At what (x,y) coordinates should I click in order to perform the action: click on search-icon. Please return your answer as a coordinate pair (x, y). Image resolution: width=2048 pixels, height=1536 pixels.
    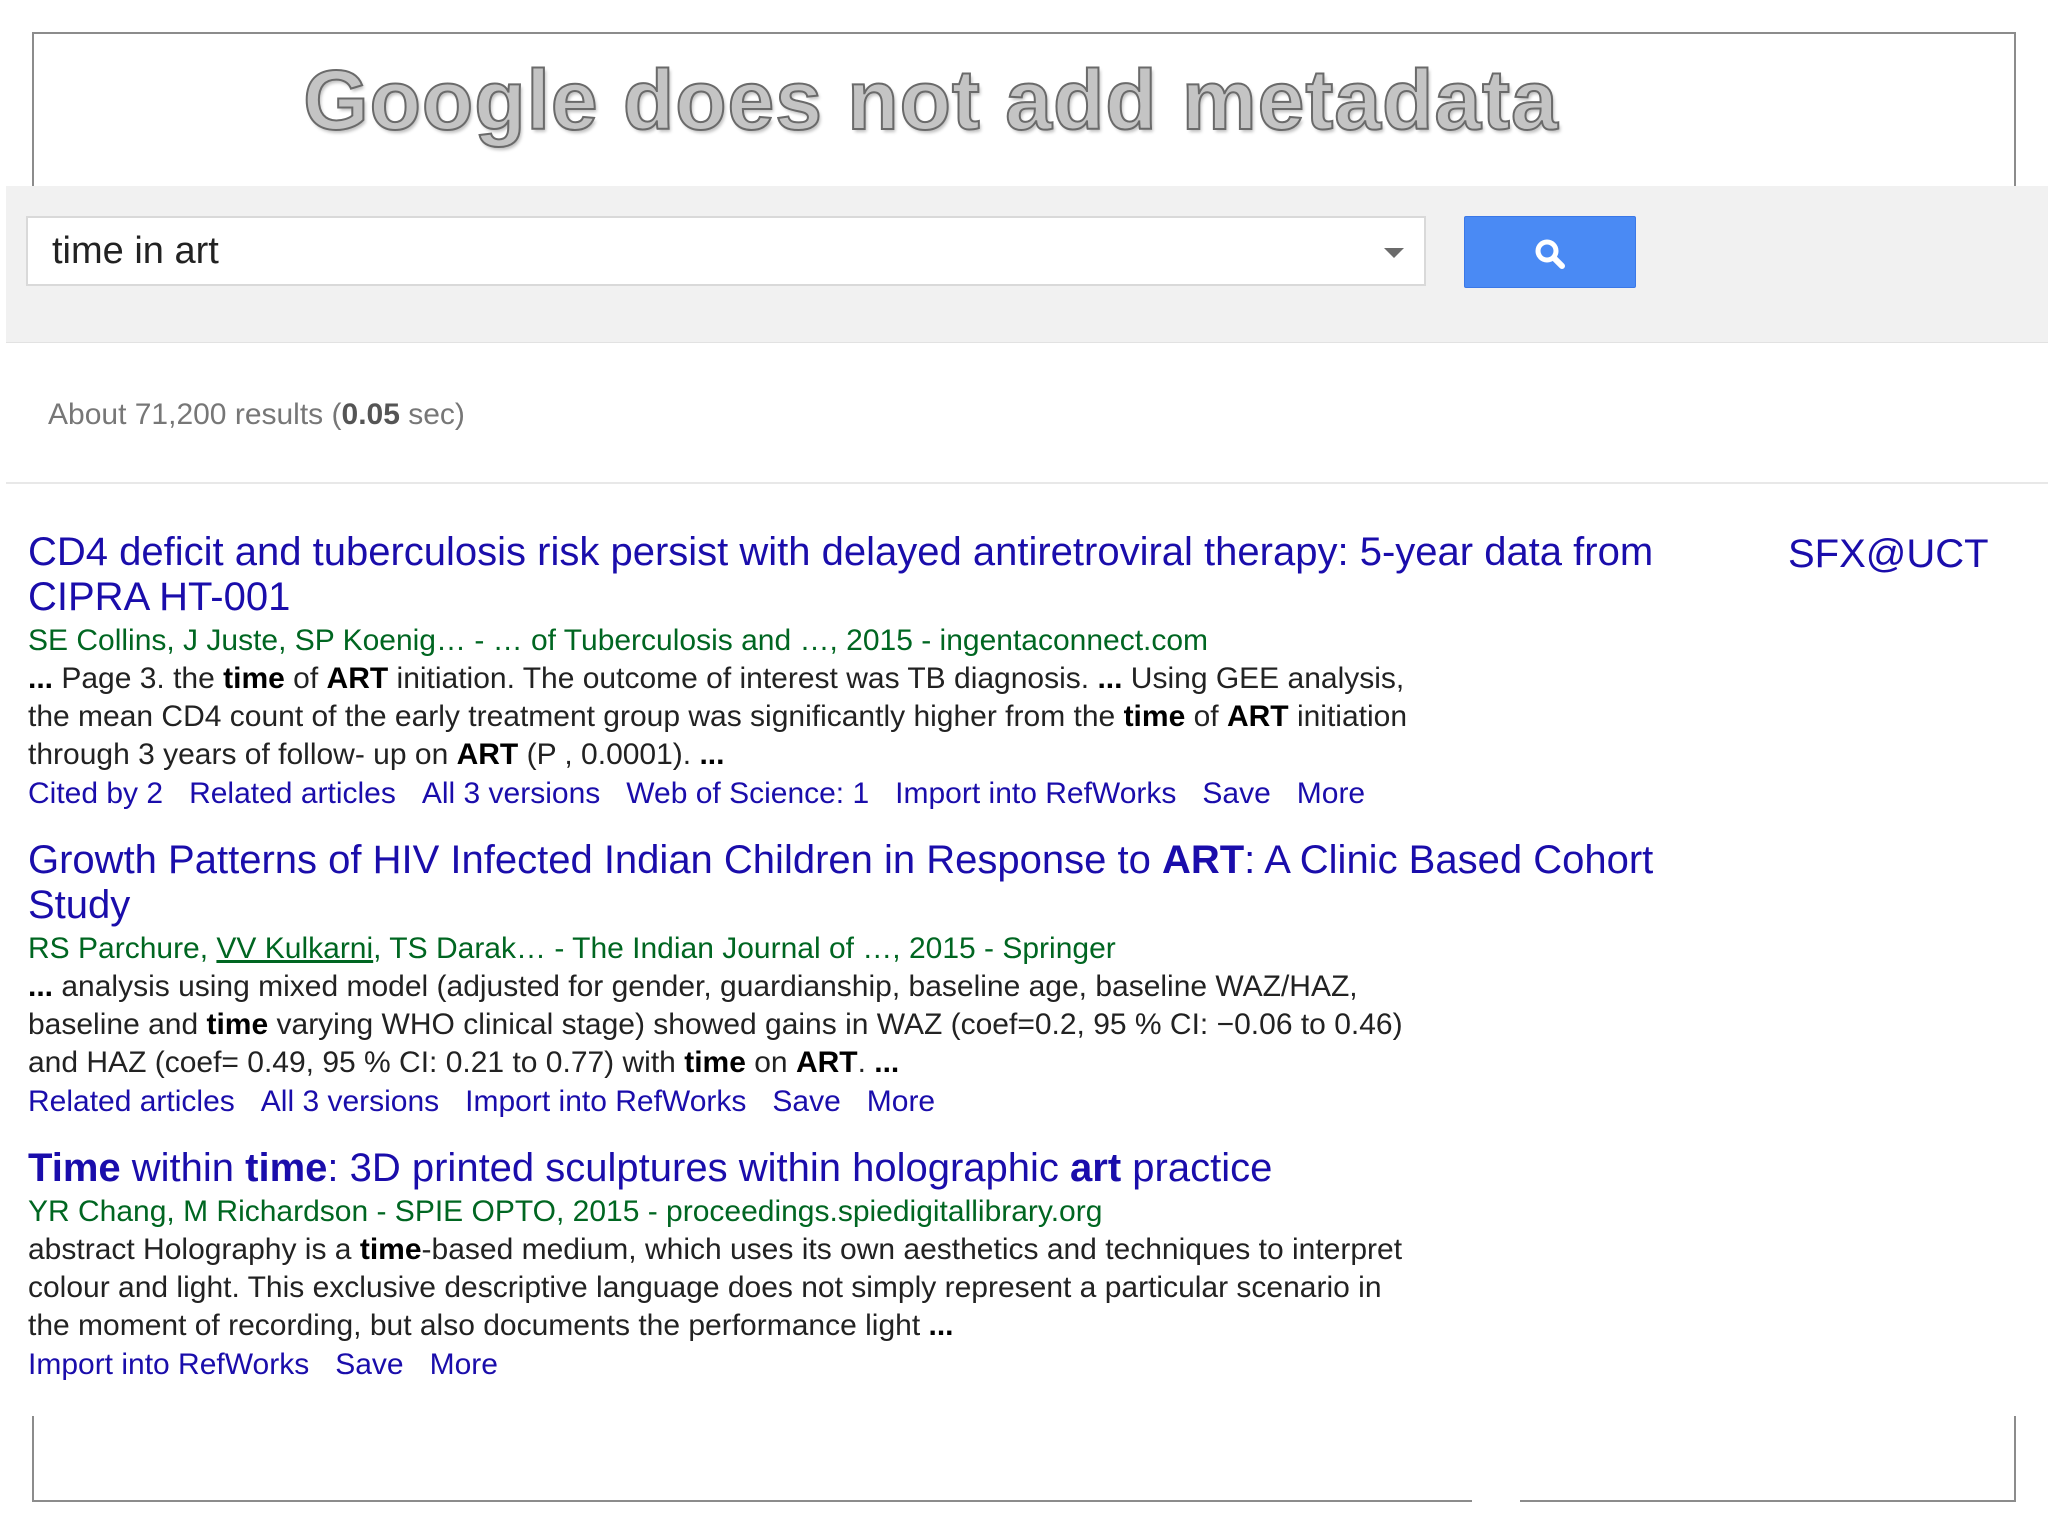
    Looking at the image, I should click on (1550, 254).